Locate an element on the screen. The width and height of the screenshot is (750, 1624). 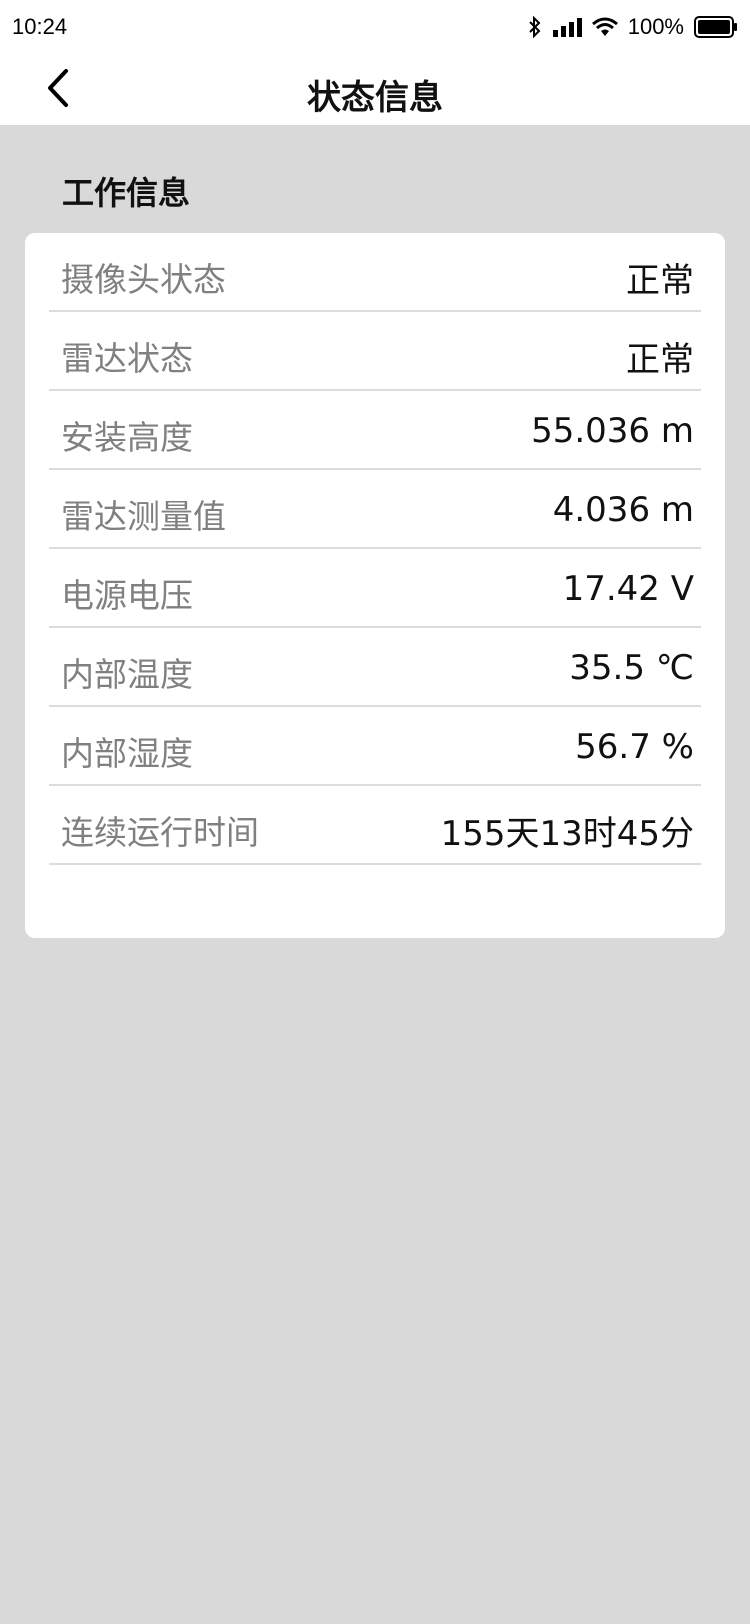
bluetooth-icon is located at coordinates (535, 27).